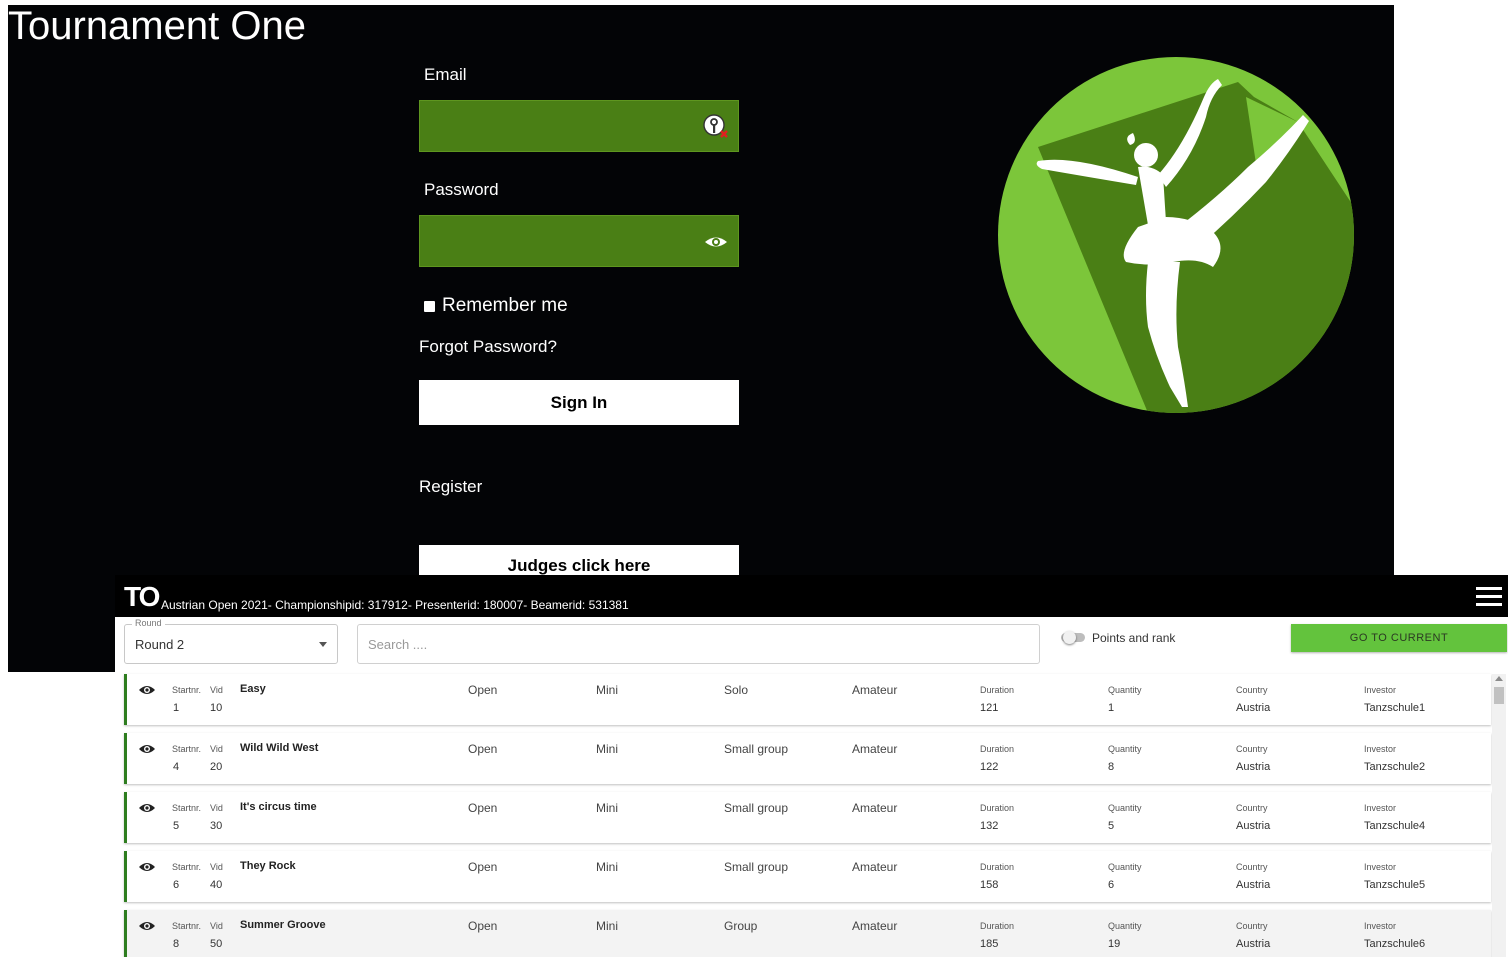 The width and height of the screenshot is (1508, 957). What do you see at coordinates (488, 347) in the screenshot?
I see `forgot-password-link: Forgot Password?` at bounding box center [488, 347].